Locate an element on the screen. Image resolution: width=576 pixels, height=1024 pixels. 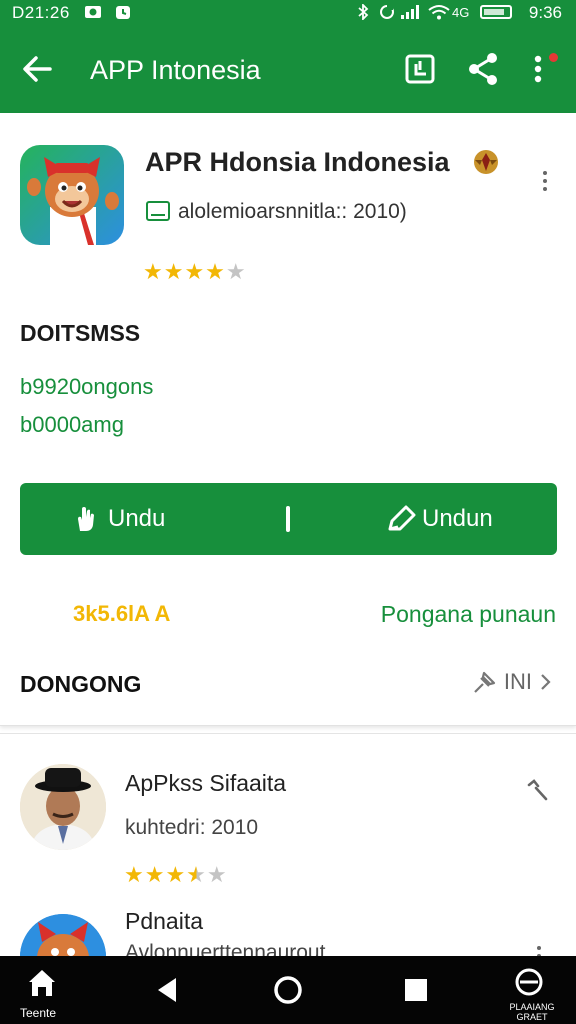
notification-dot is located at coordinates (553, 57).